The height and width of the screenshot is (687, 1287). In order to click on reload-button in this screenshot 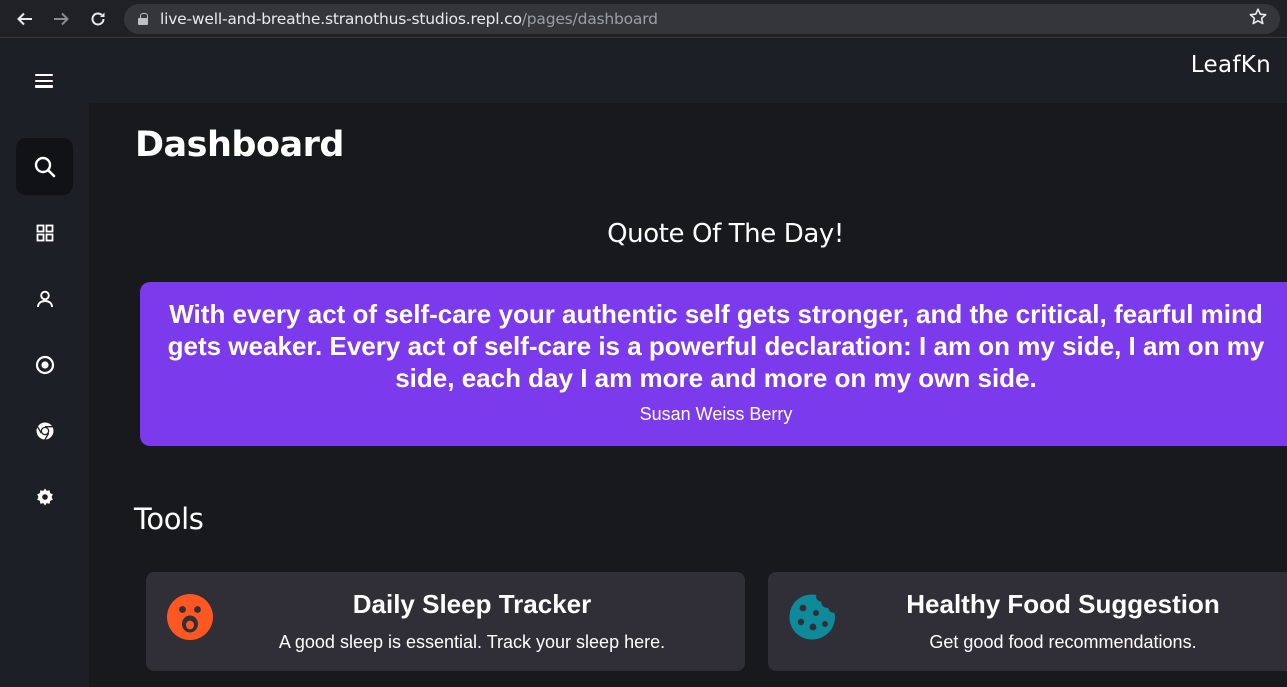, I will do `click(98, 19)`.